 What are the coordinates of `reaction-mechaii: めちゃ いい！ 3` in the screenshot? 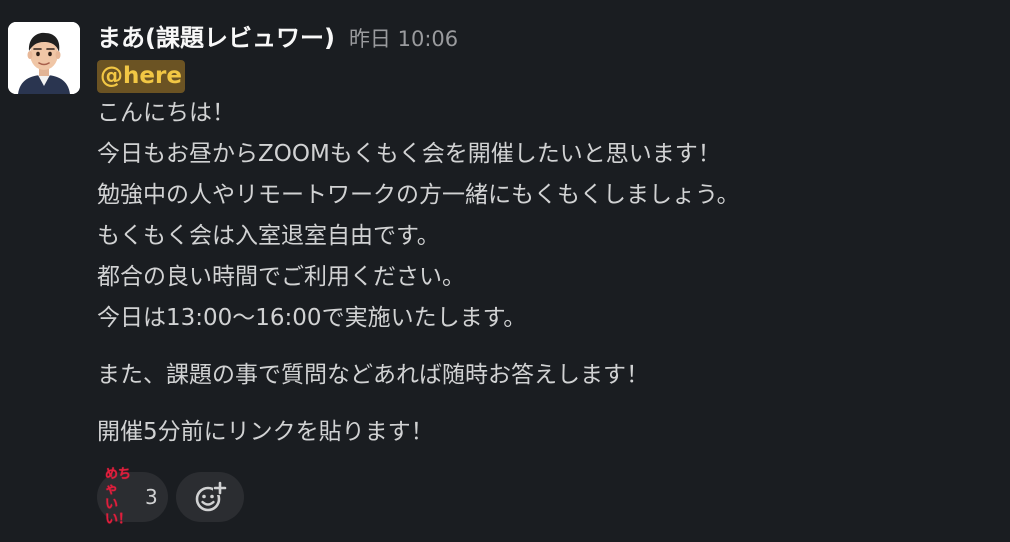 It's located at (132, 497).